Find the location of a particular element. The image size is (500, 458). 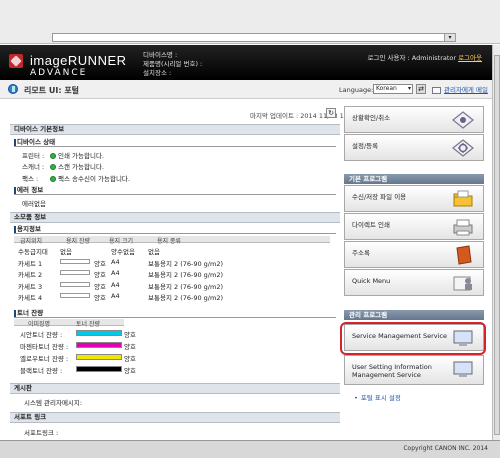

paper-source: 카세트 2 is located at coordinates (30, 275).